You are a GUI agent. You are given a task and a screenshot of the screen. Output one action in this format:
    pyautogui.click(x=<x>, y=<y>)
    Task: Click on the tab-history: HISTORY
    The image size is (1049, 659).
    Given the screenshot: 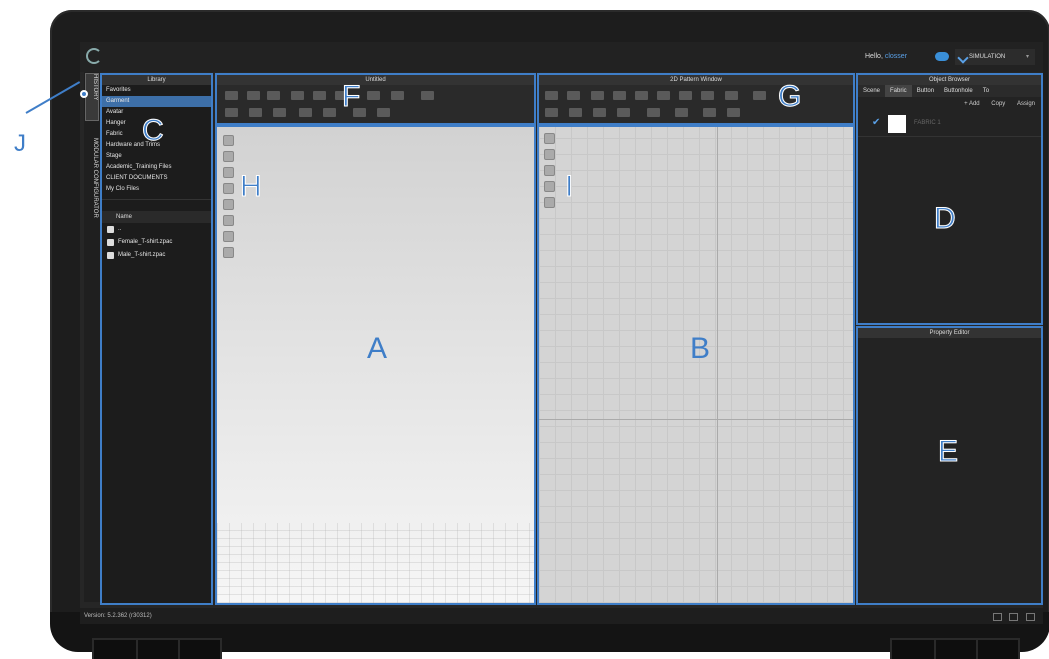 What is the action you would take?
    pyautogui.click(x=92, y=97)
    